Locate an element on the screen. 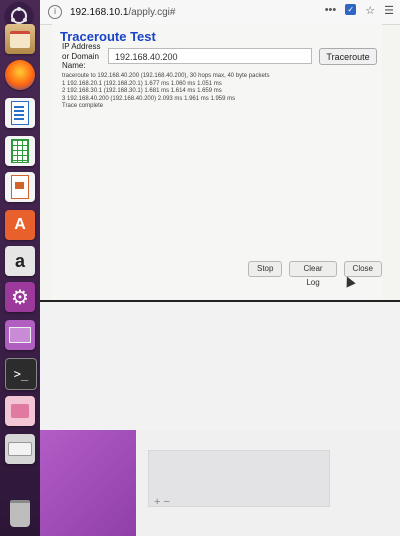 The image size is (400, 536). hamburger-icon: ☰ is located at coordinates (389, 10).